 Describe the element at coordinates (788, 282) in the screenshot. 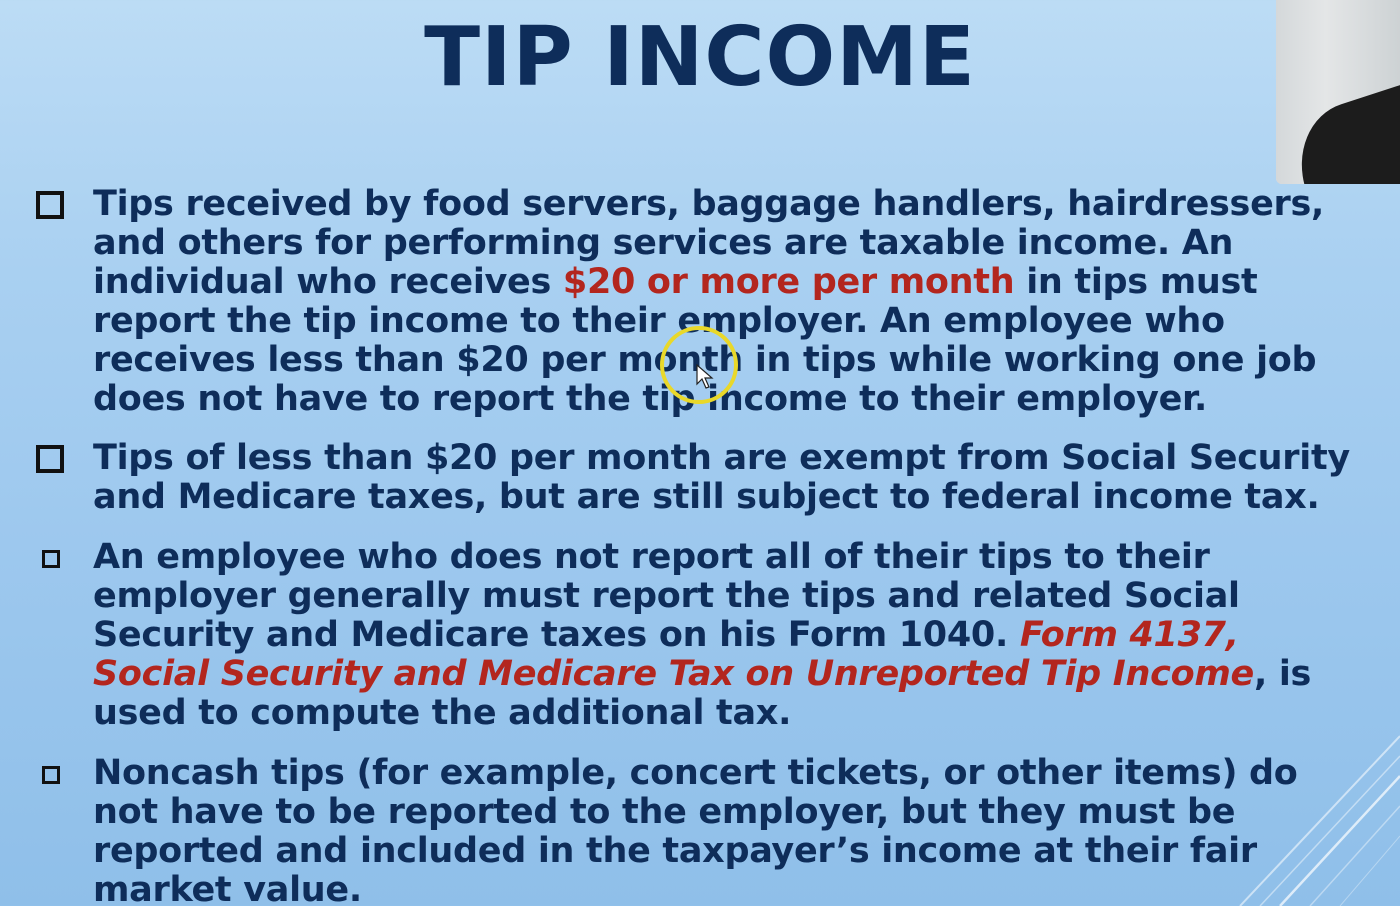

I see `highlight-threshold: $20 or more per month` at that location.